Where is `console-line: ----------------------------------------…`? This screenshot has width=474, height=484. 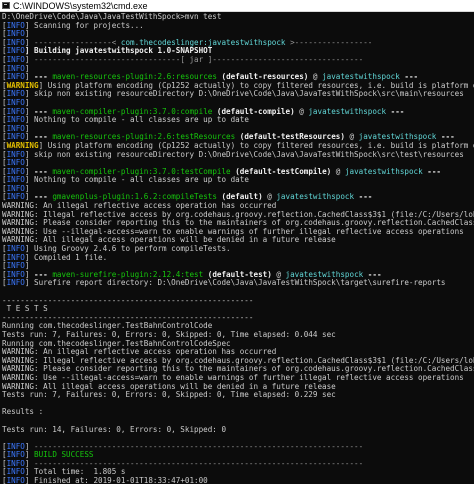
console-line: ----------------------------------------… is located at coordinates (238, 301).